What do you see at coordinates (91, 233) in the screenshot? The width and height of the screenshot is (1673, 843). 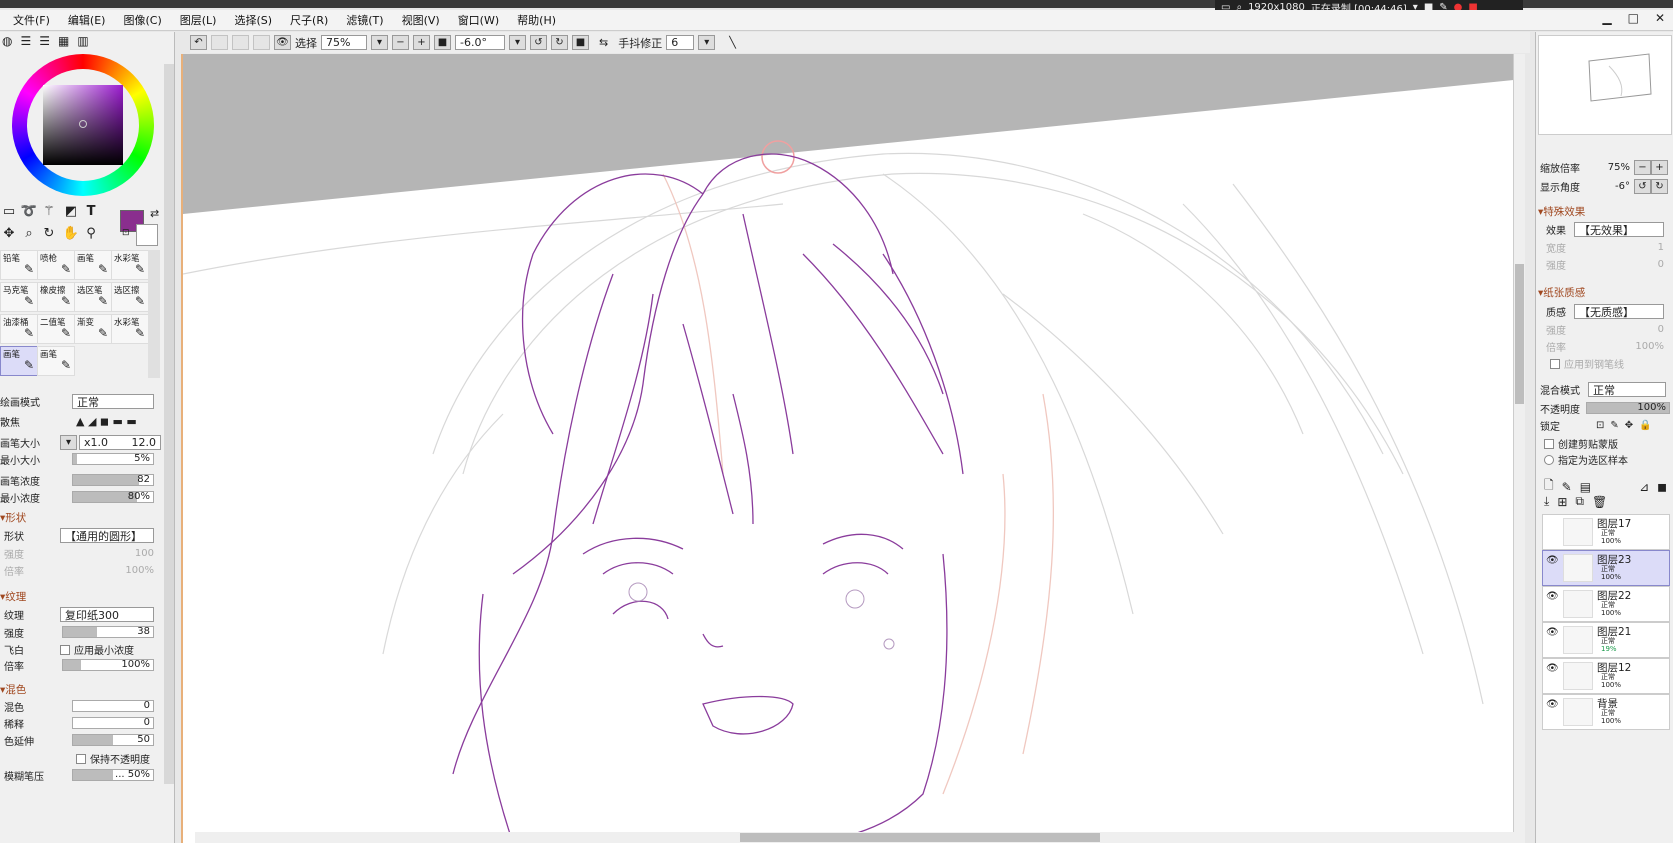 I see `eyedropper-icon: ⚲` at bounding box center [91, 233].